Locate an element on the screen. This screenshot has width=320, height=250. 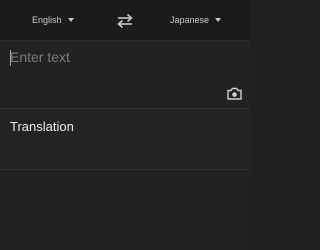
target-language-selector: Japanese is located at coordinates (196, 20).